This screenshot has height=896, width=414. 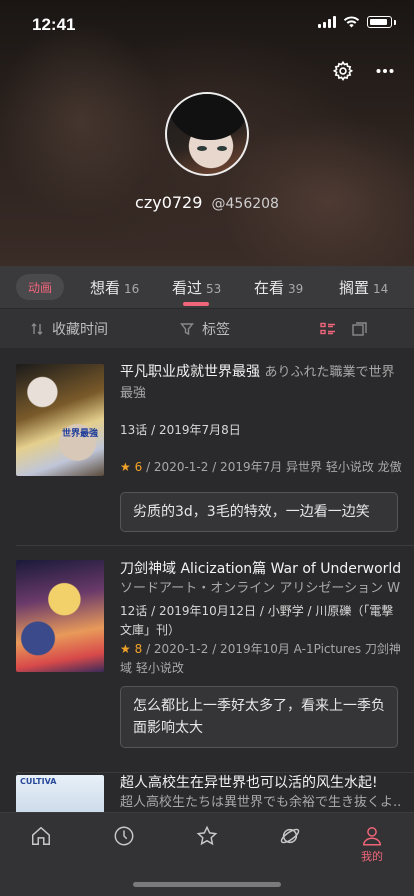 I want to click on sort-button: 收藏时间, so click(x=69, y=329).